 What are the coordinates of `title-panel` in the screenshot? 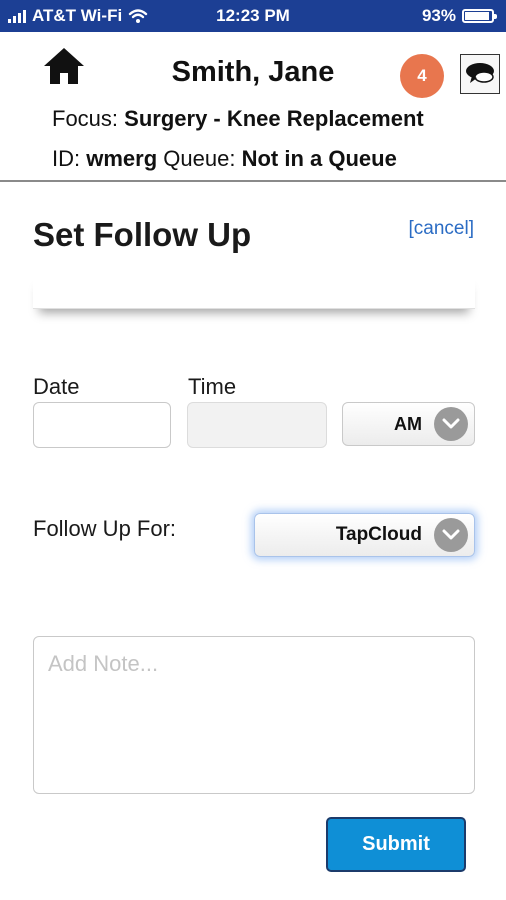 It's located at (254, 290).